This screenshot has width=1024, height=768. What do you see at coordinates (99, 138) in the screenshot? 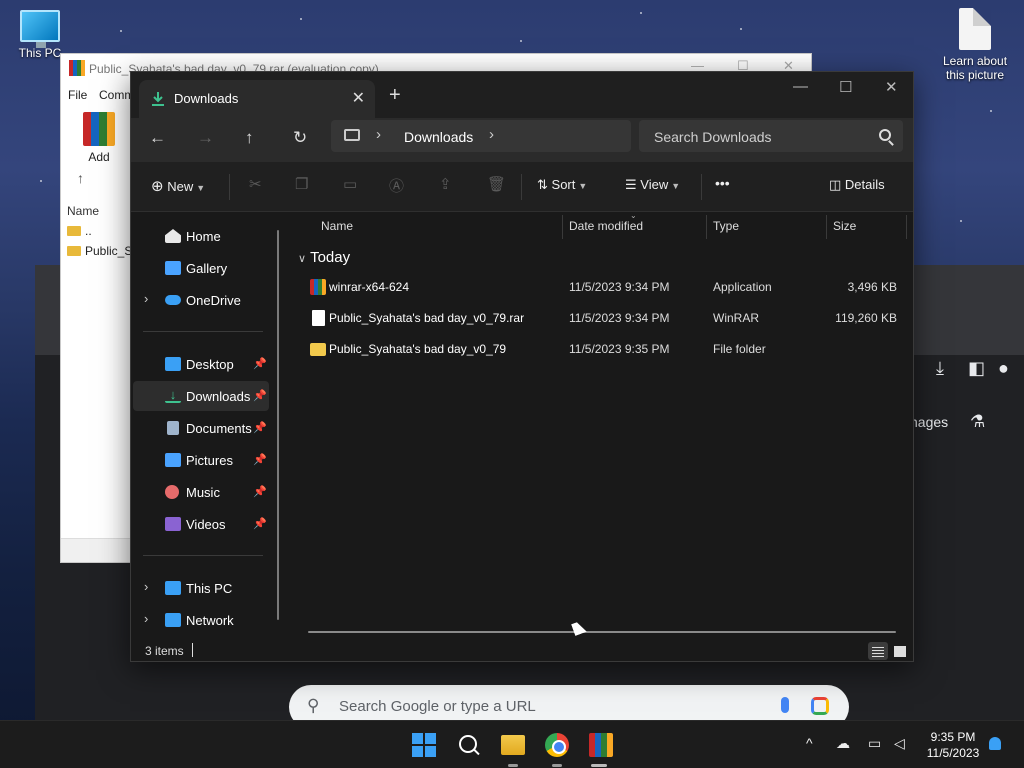
I see `winrar-add-button: Add` at bounding box center [99, 138].